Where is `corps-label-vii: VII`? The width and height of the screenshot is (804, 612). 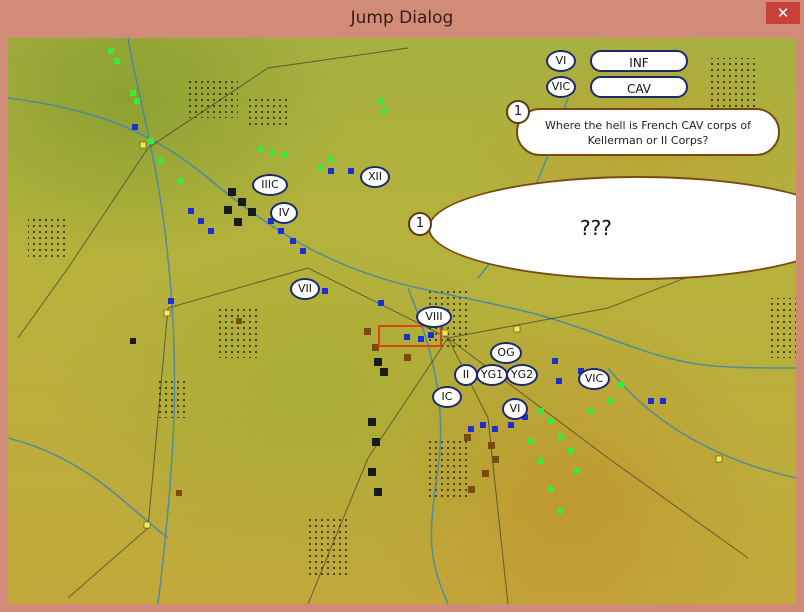
corps-label-vii: VII is located at coordinates (305, 289).